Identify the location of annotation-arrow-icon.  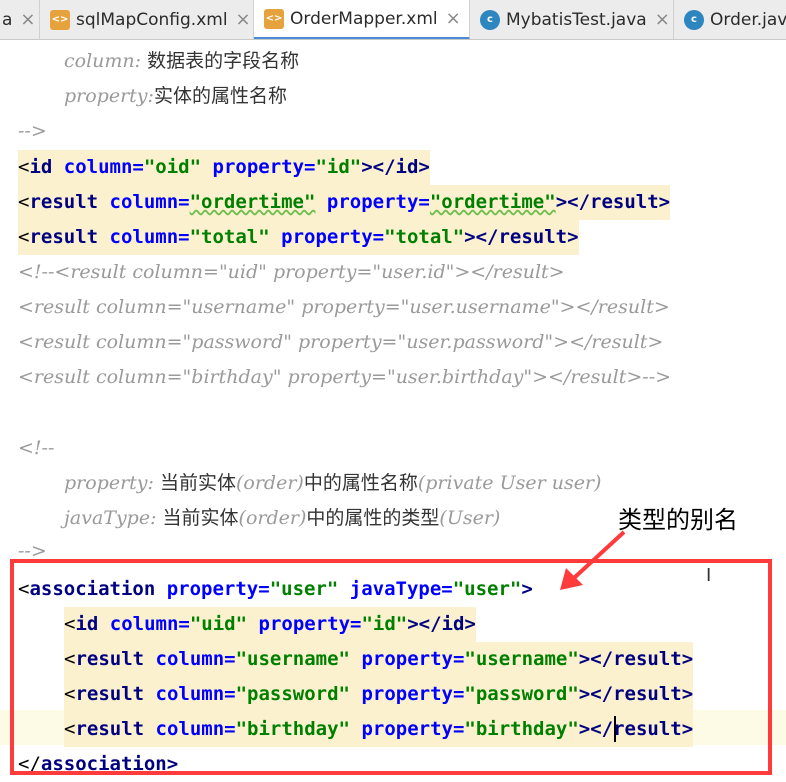
(593, 560).